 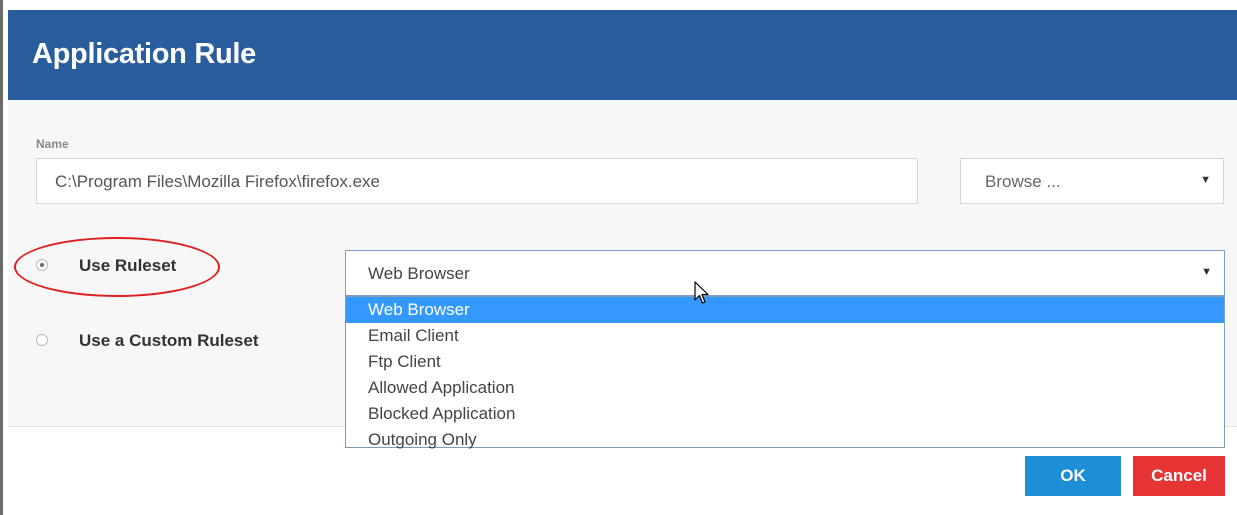 What do you see at coordinates (785, 388) in the screenshot?
I see `ruleset-option-allowed-application: Allowed Application` at bounding box center [785, 388].